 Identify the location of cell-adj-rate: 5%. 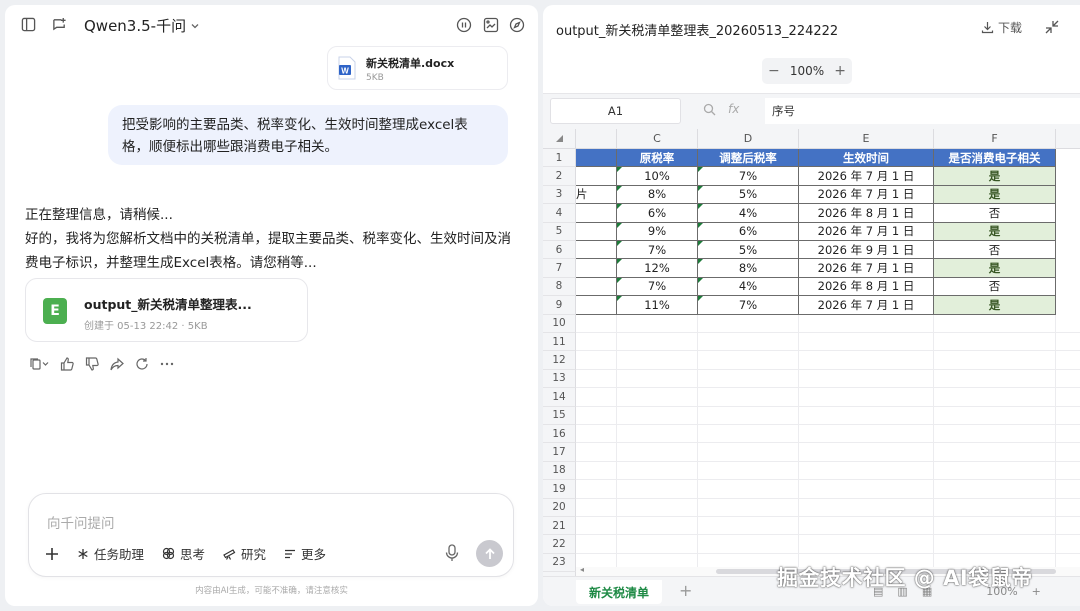
(748, 195).